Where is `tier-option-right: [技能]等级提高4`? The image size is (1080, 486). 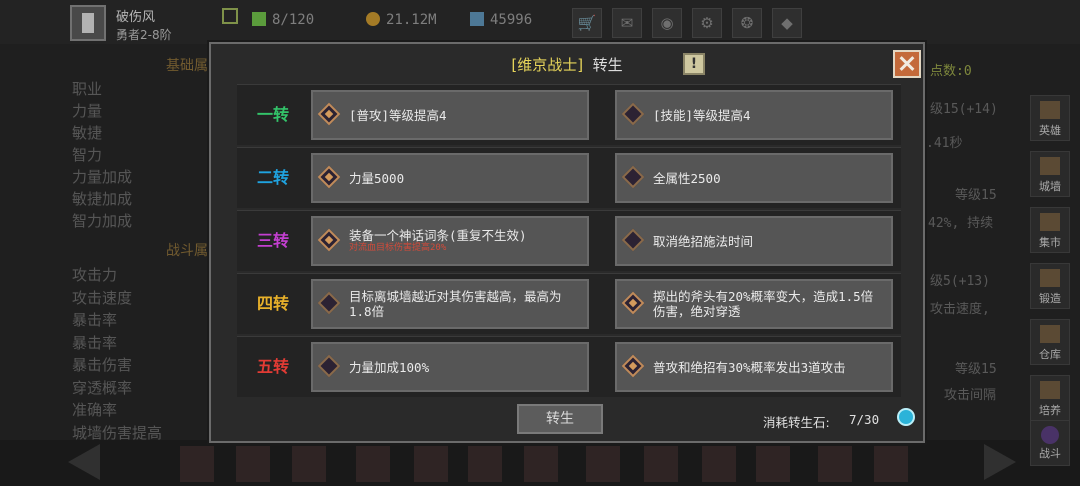
tier-option-right: [技能]等级提高4 is located at coordinates (754, 115).